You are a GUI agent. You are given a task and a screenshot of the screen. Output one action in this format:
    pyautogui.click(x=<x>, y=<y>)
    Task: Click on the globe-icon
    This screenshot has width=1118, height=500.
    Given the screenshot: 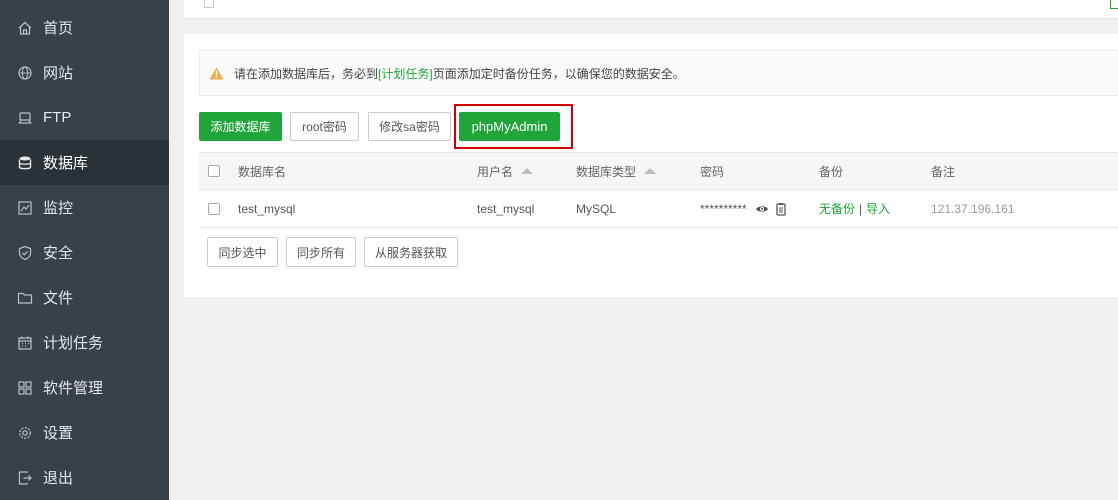 What is the action you would take?
    pyautogui.click(x=25, y=73)
    